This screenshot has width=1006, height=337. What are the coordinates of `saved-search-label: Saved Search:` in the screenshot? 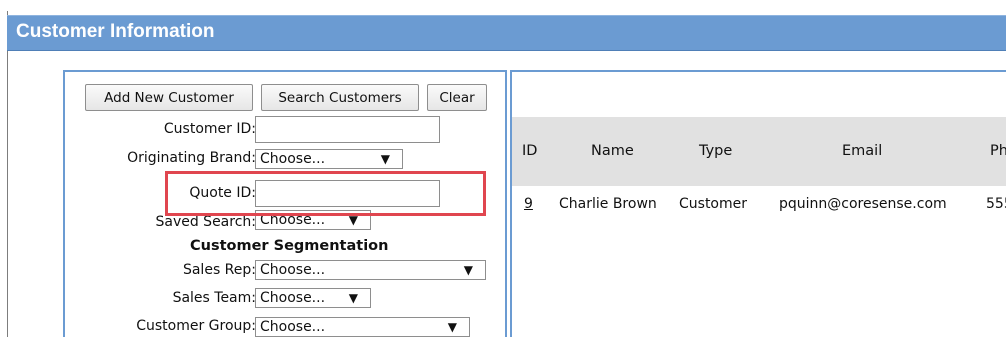 It's located at (205, 222).